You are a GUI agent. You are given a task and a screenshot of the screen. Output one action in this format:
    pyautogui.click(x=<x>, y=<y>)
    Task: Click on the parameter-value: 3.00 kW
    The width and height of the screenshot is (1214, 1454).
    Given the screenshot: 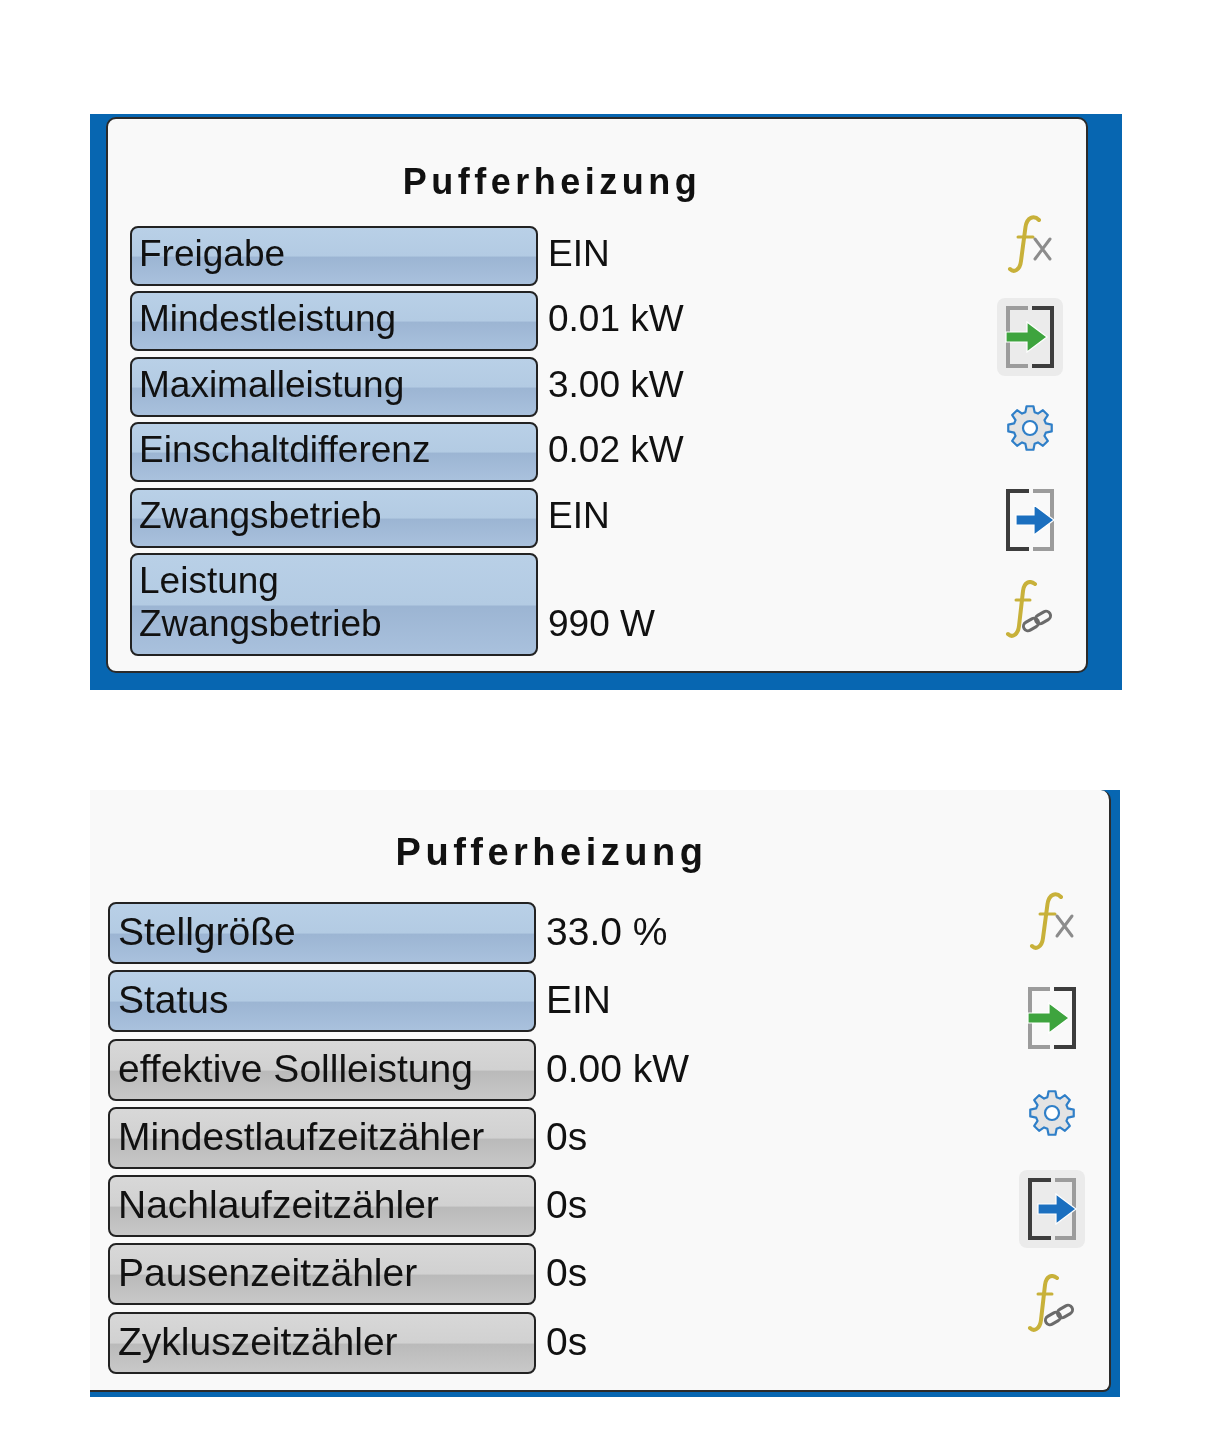 What is the action you would take?
    pyautogui.click(x=616, y=384)
    